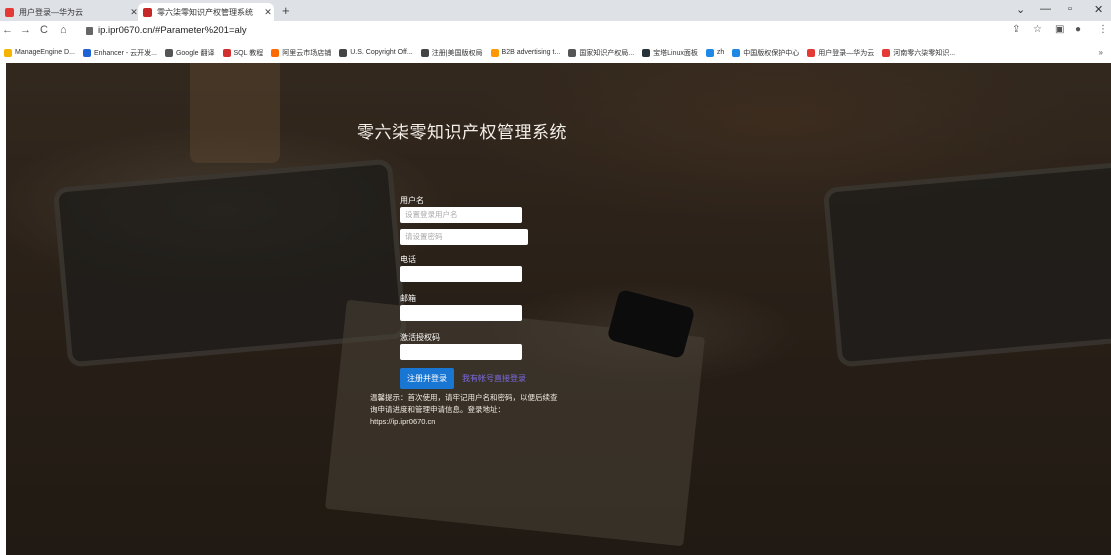 This screenshot has width=1111, height=555. Describe the element at coordinates (427, 378) in the screenshot. I see `register-login-button: 注册并登录` at that location.